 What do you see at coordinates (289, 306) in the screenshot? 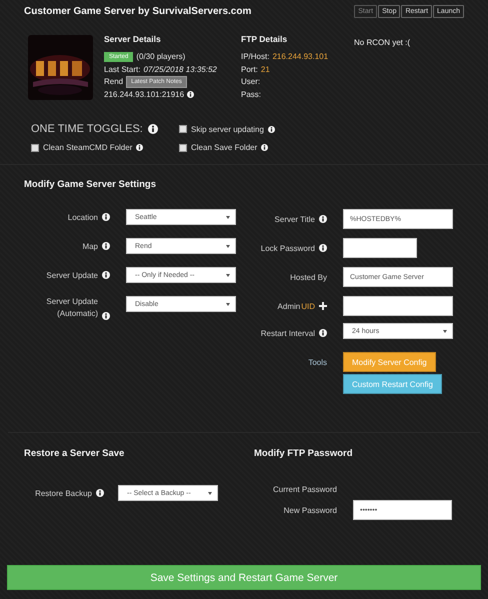
I see `field-label: Admin` at bounding box center [289, 306].